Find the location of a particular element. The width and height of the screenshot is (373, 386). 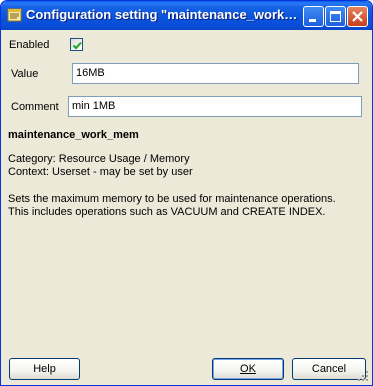

config-window-icon is located at coordinates (14, 15).